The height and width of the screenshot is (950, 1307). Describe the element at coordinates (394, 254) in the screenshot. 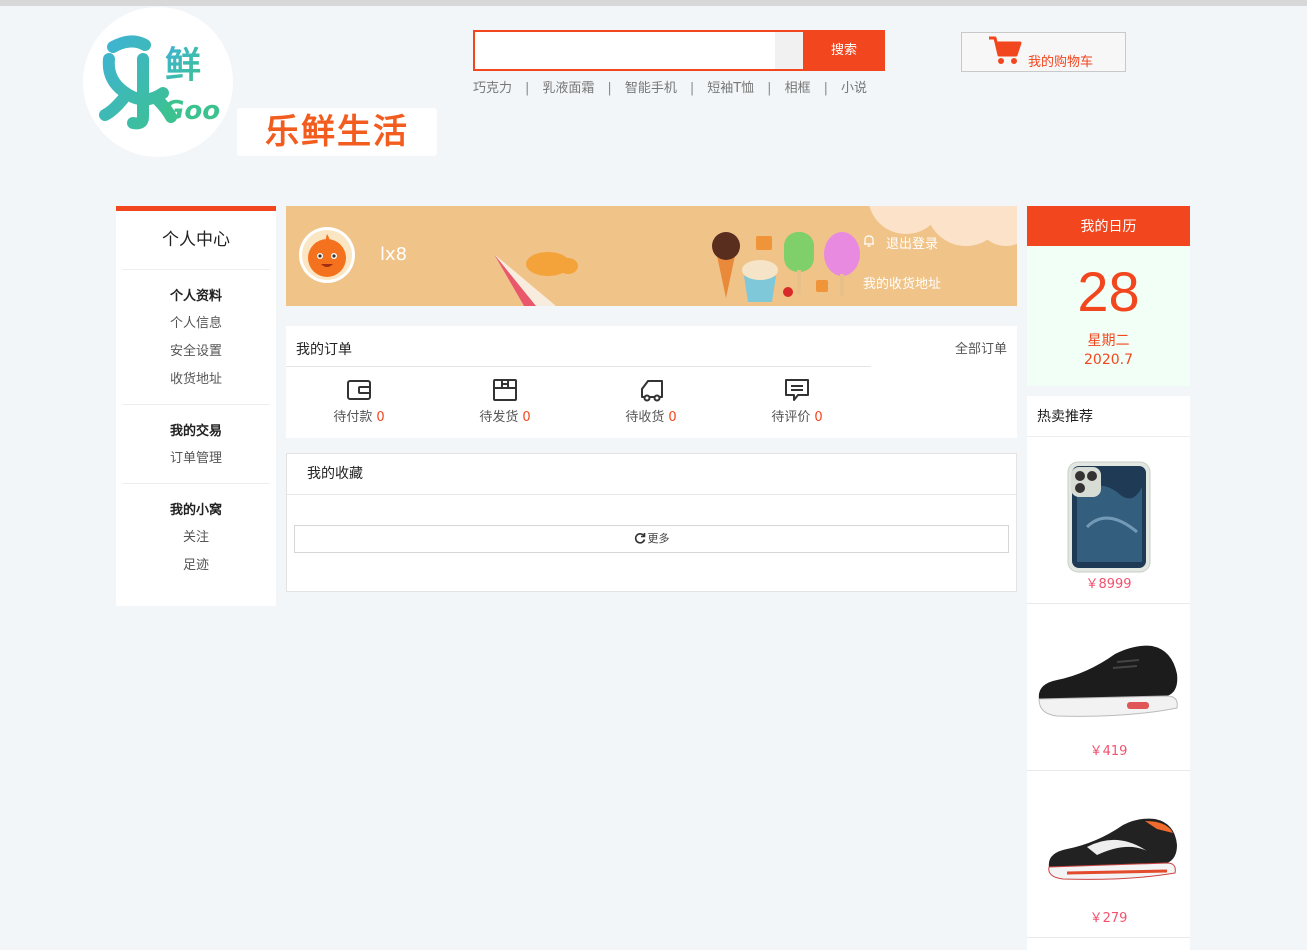

I see `username: lx8` at that location.